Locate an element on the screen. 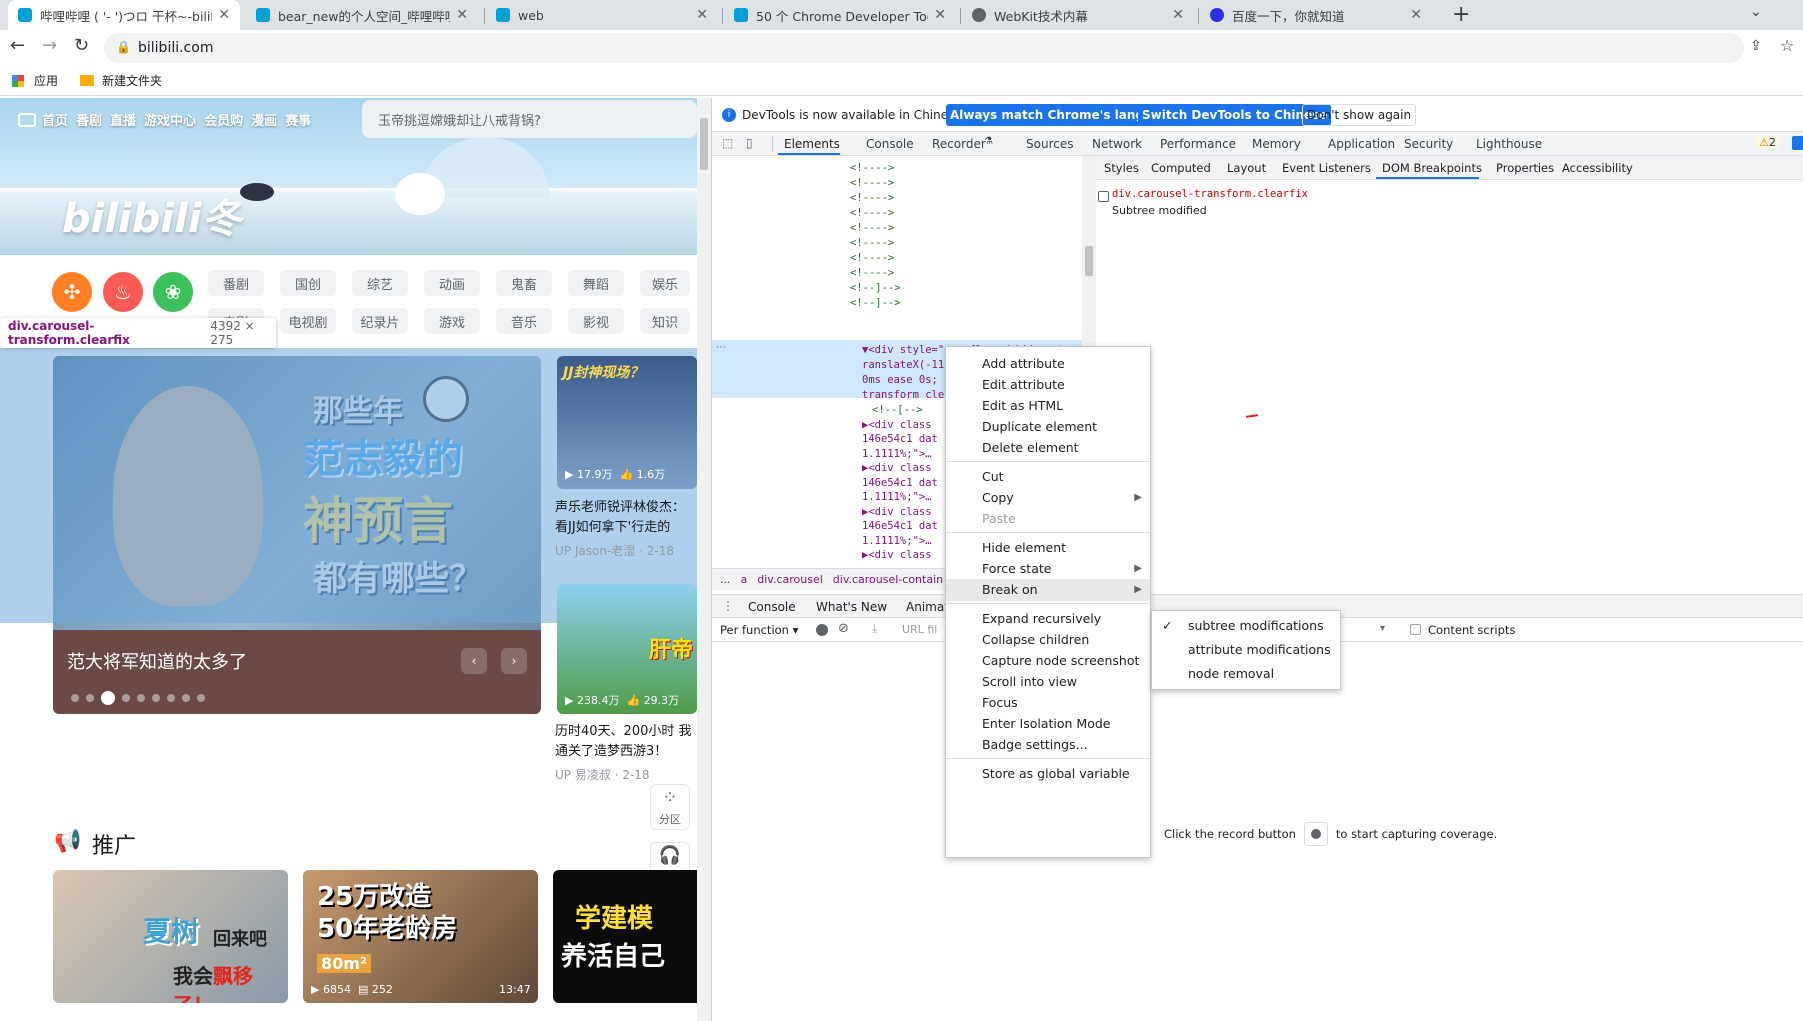  bookmark-apps: 应用 is located at coordinates (46, 80).